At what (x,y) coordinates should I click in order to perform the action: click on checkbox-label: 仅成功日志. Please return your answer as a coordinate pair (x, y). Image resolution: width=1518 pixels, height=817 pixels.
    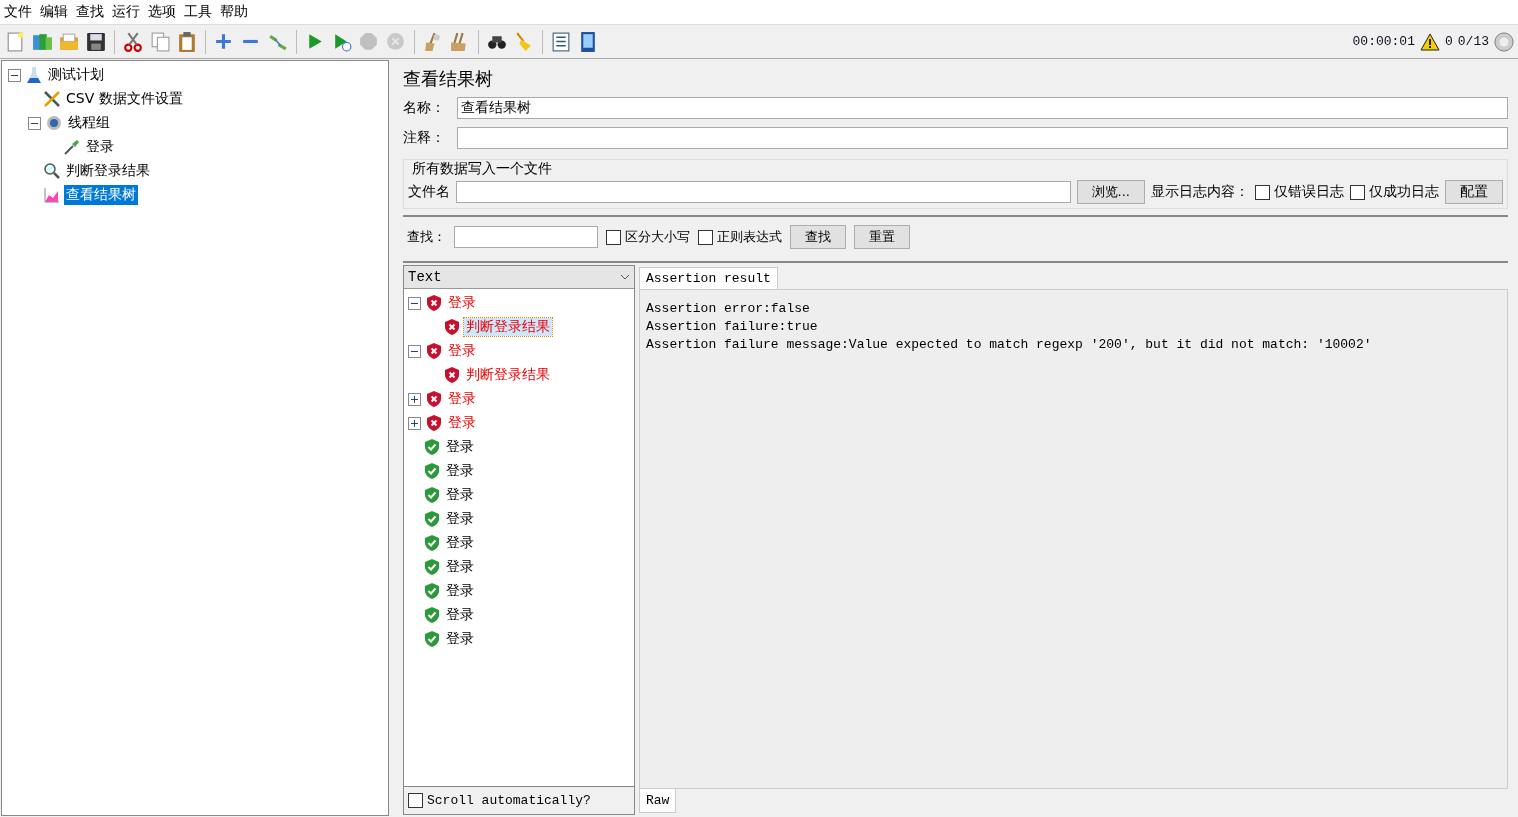
    Looking at the image, I should click on (1404, 192).